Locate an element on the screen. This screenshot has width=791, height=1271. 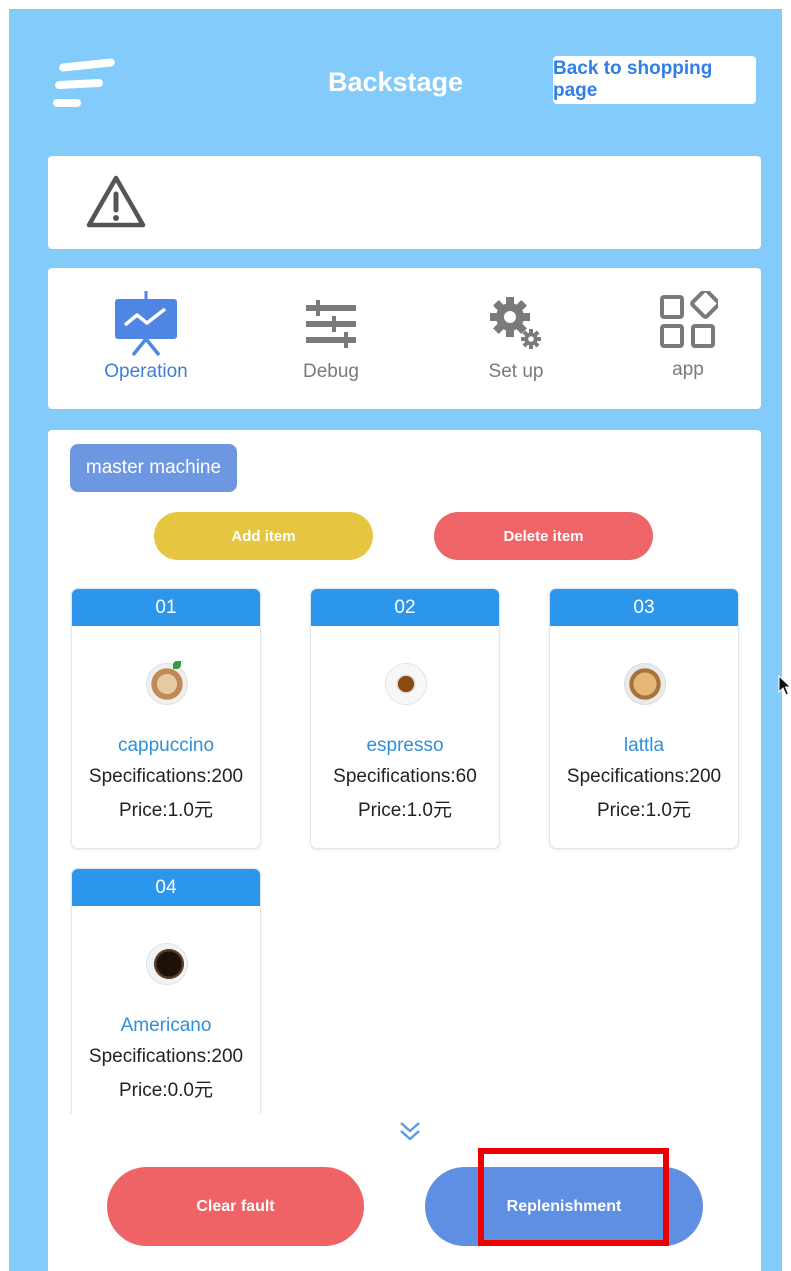
apps-grid-icon is located at coordinates (689, 319).